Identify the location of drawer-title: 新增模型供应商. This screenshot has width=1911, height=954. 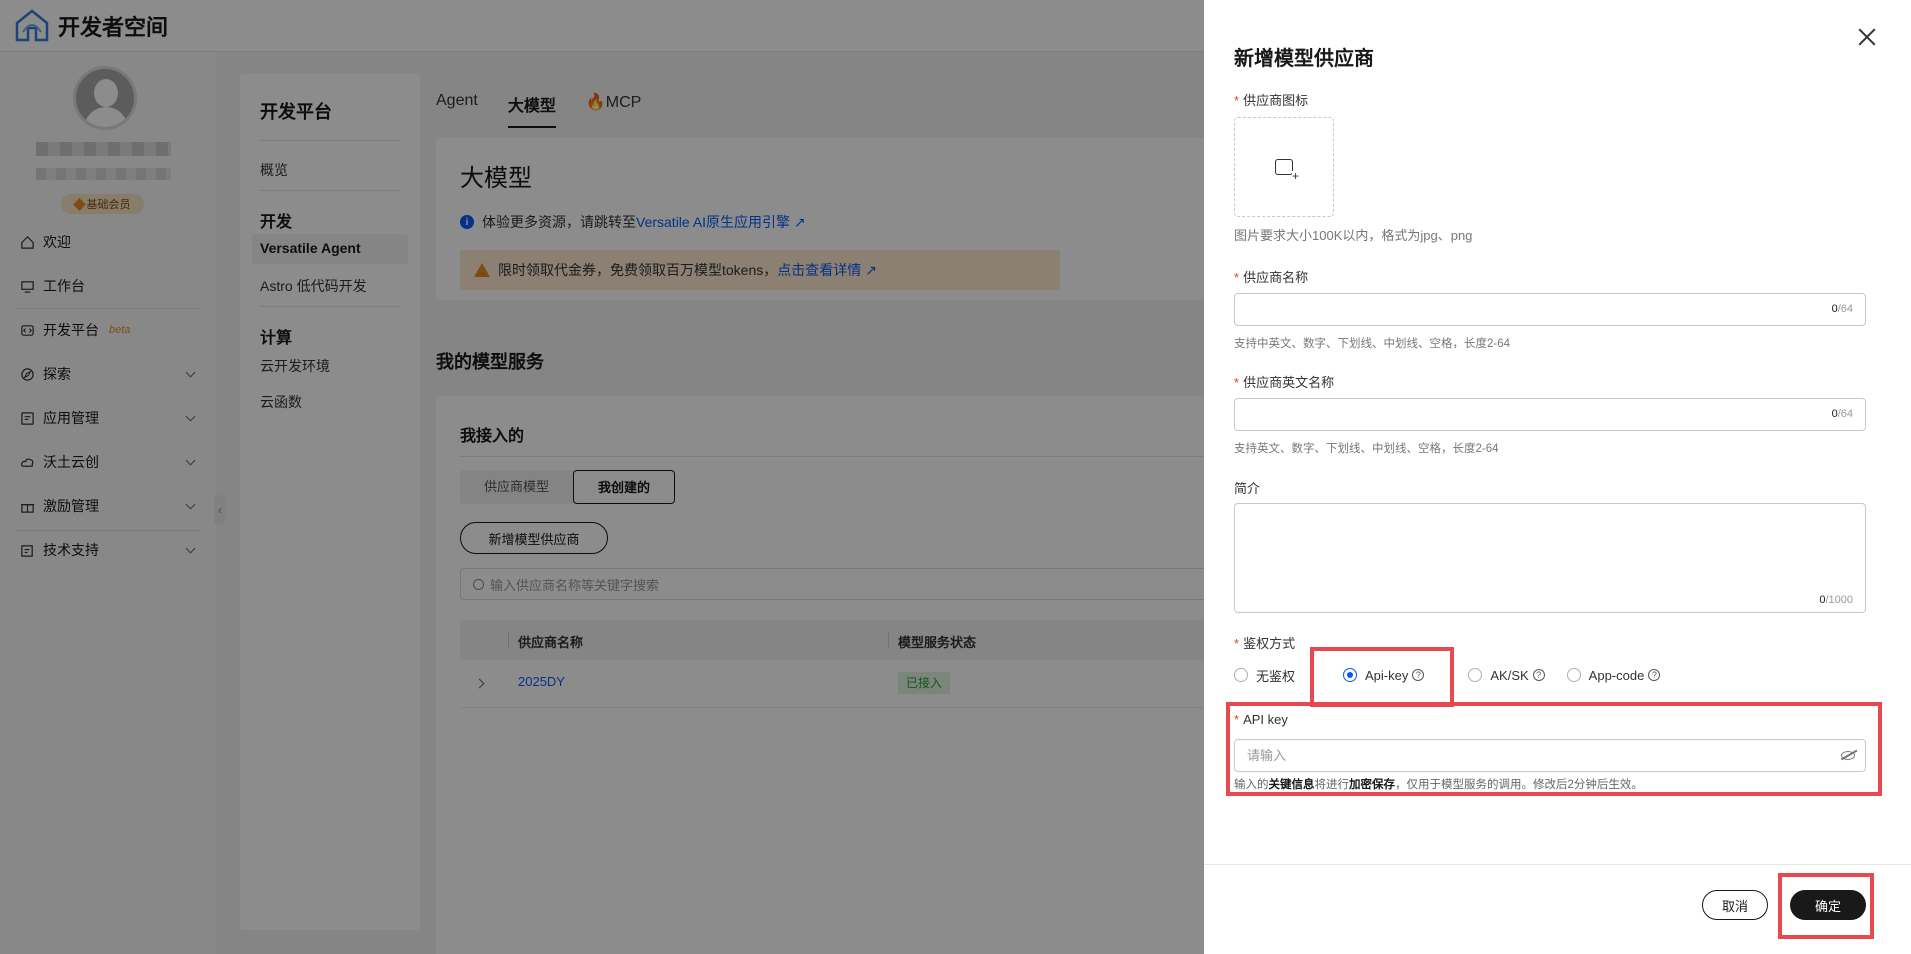
(1304, 59).